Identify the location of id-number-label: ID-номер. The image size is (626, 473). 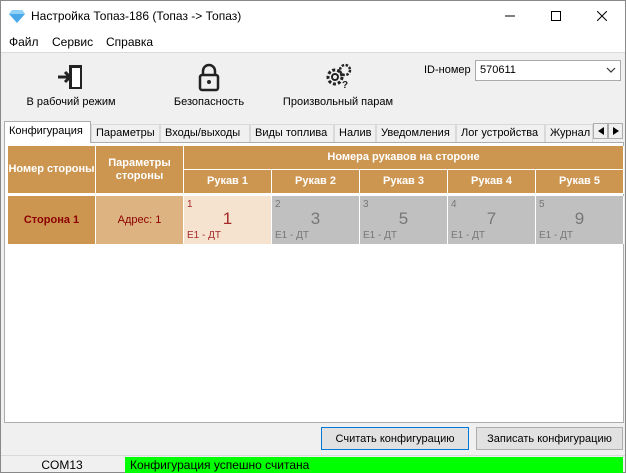
(447, 70).